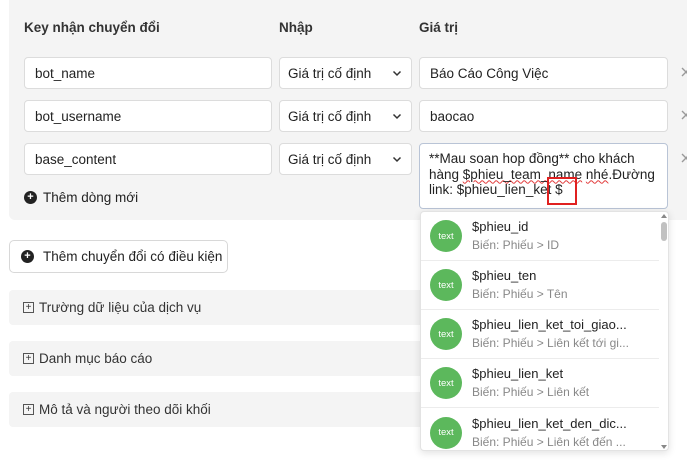 The height and width of the screenshot is (471, 687). Describe the element at coordinates (148, 73) in the screenshot. I see `key-input-row-1: bot_name` at that location.